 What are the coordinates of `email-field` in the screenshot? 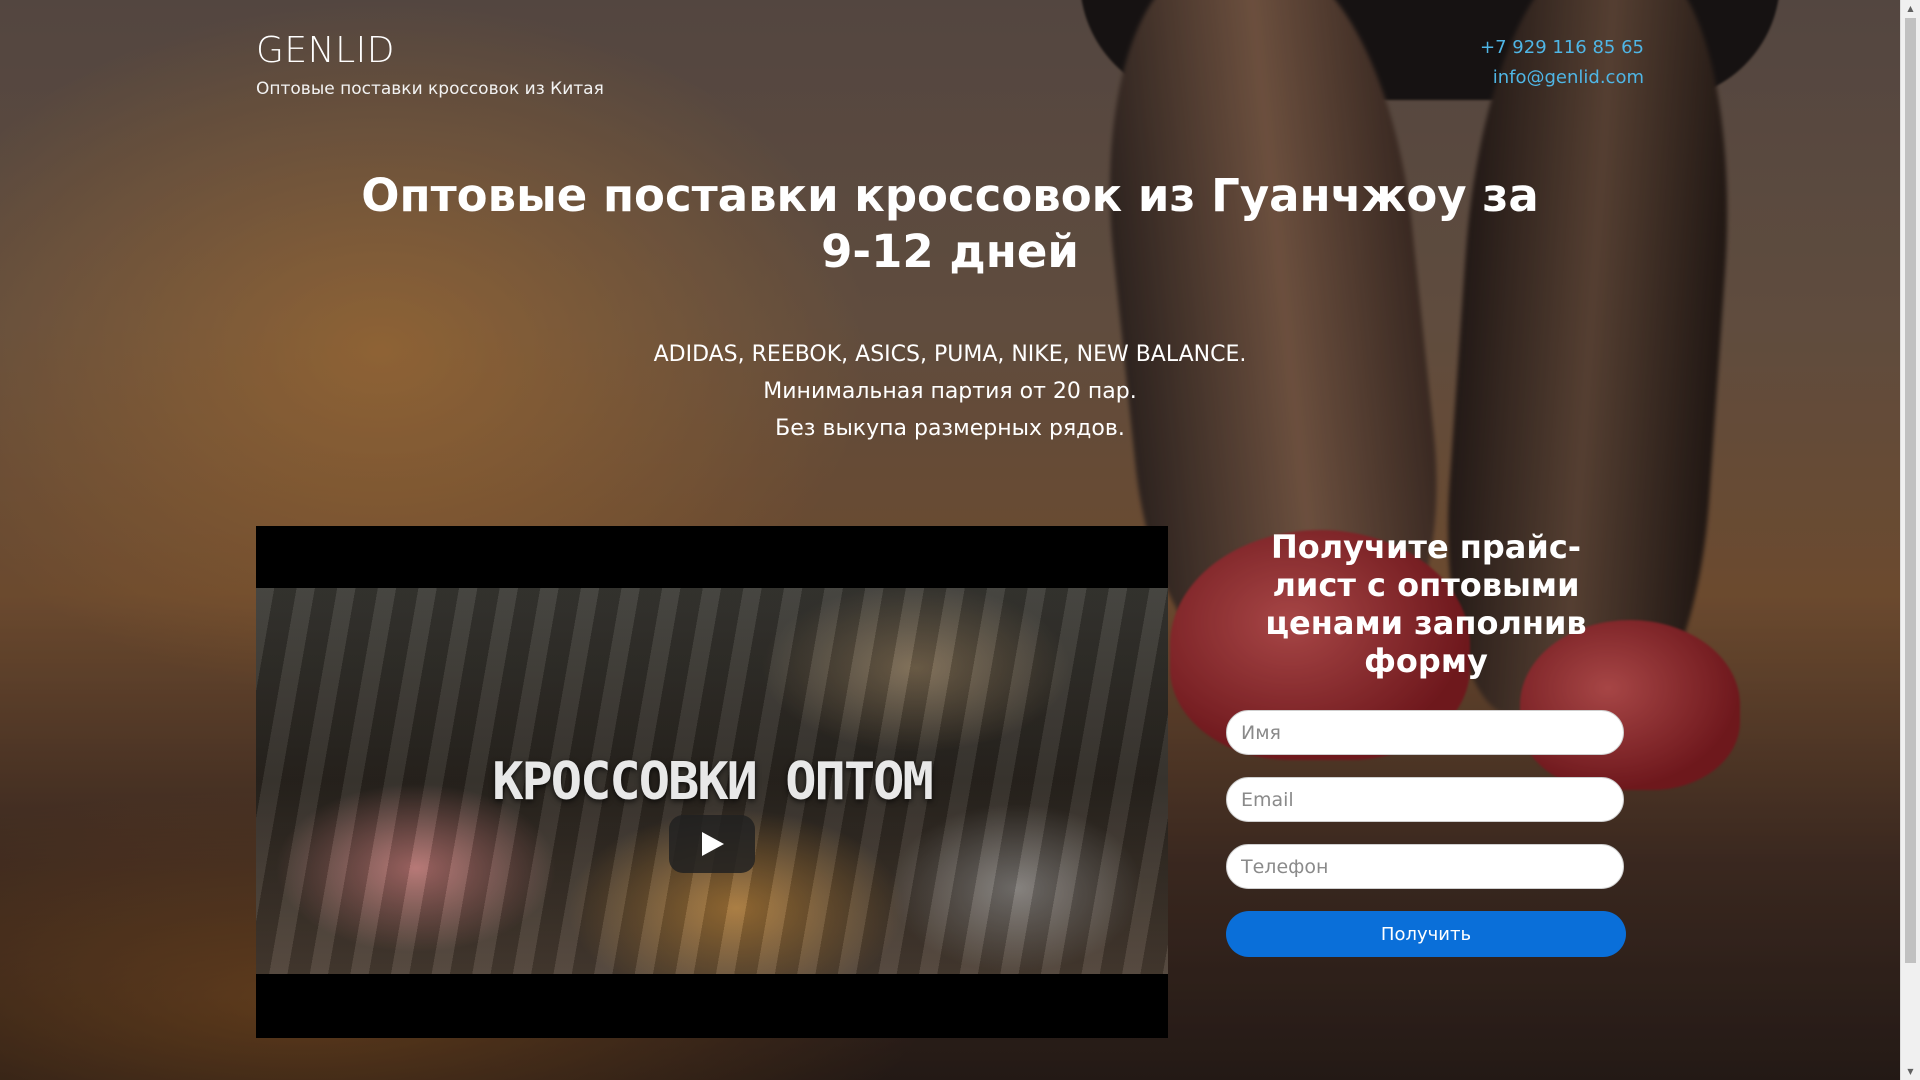 It's located at (1425, 799).